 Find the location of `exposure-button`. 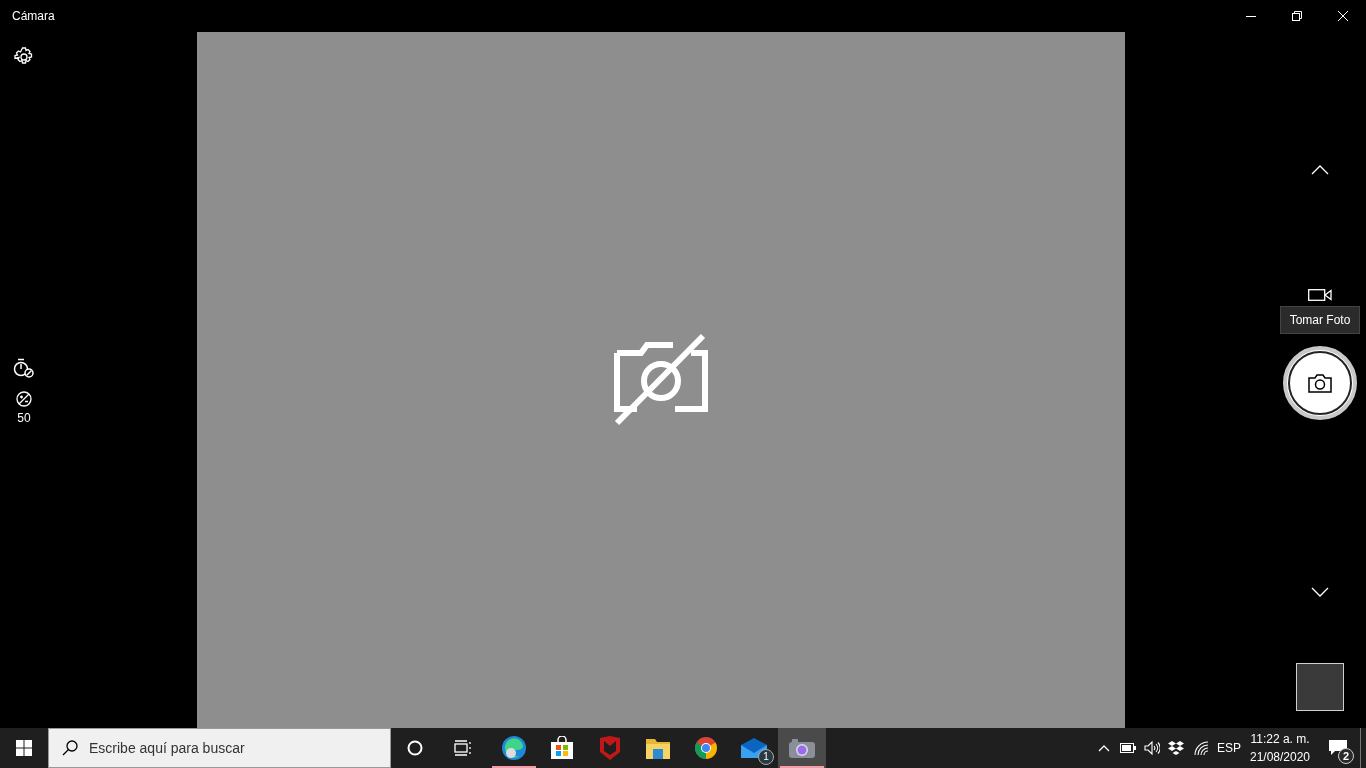

exposure-button is located at coordinates (24, 399).